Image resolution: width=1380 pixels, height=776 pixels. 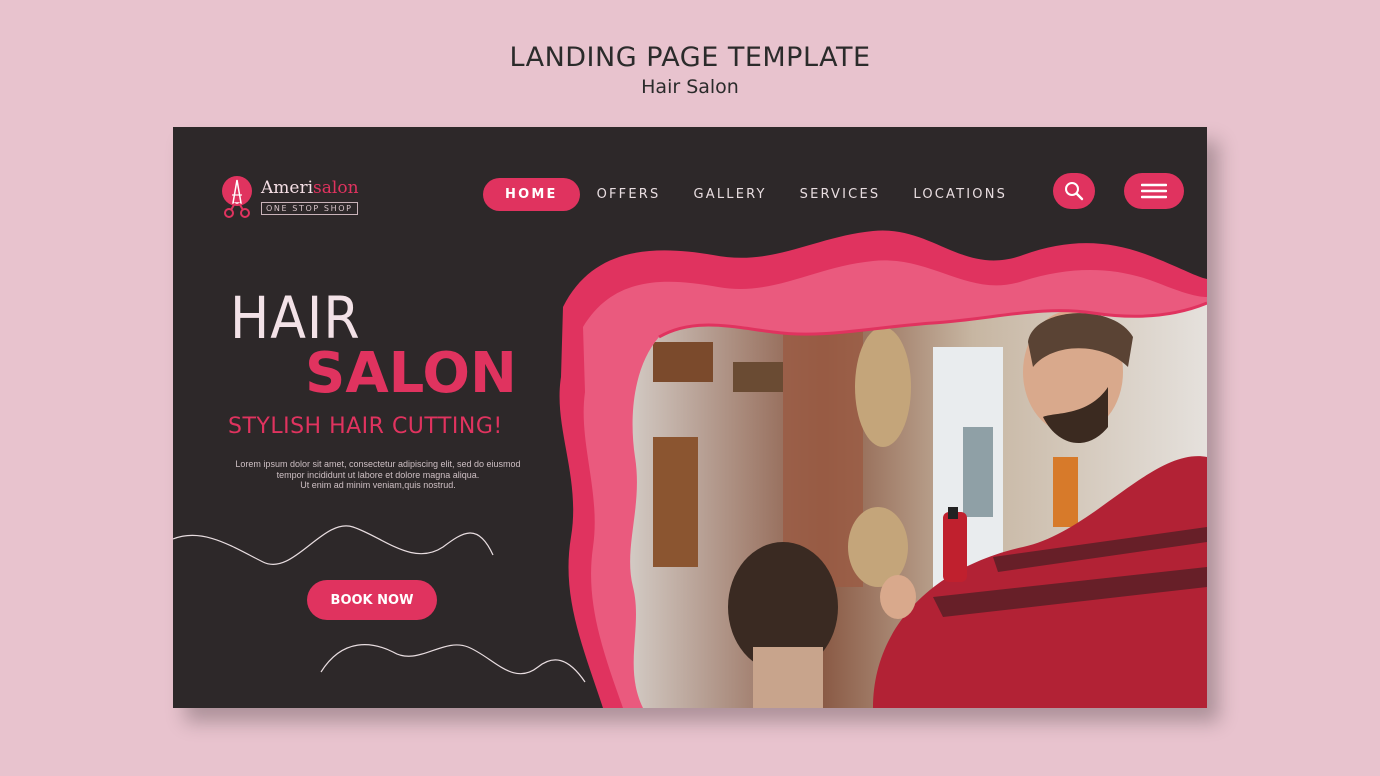 I want to click on nav-locations: LOCATIONS, so click(x=960, y=194).